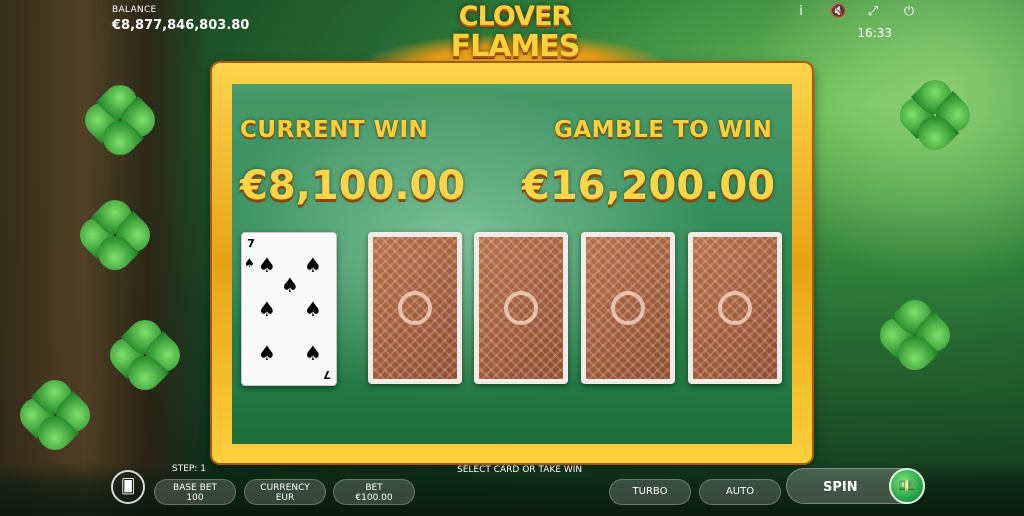  What do you see at coordinates (249, 263) in the screenshot?
I see `card-suit-small: ♠` at bounding box center [249, 263].